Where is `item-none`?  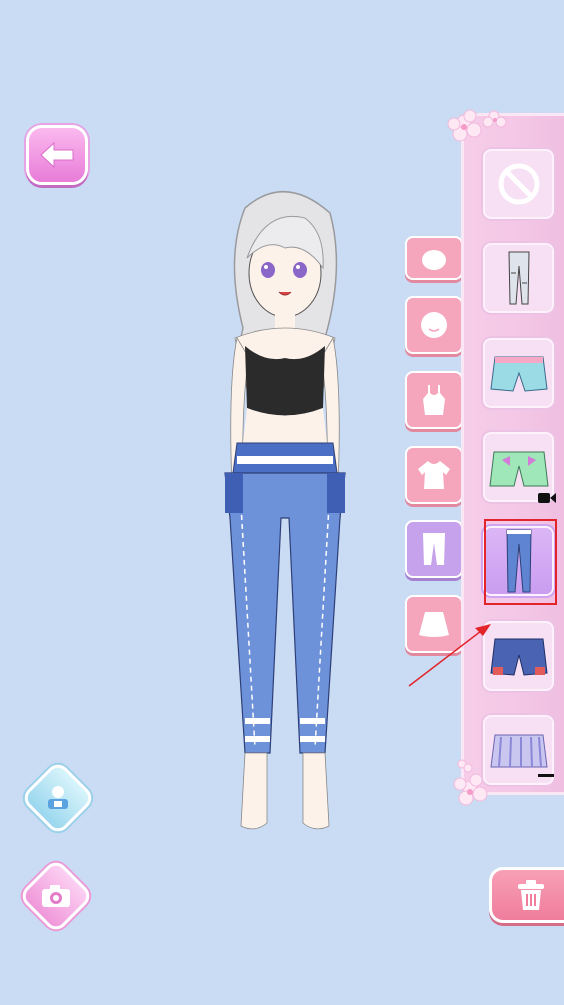
item-none is located at coordinates (518, 184).